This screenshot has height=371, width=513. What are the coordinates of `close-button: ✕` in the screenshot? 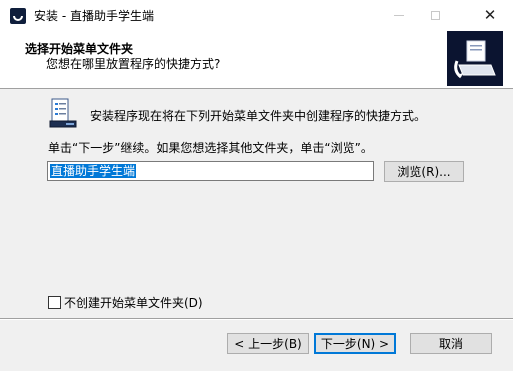 It's located at (490, 15).